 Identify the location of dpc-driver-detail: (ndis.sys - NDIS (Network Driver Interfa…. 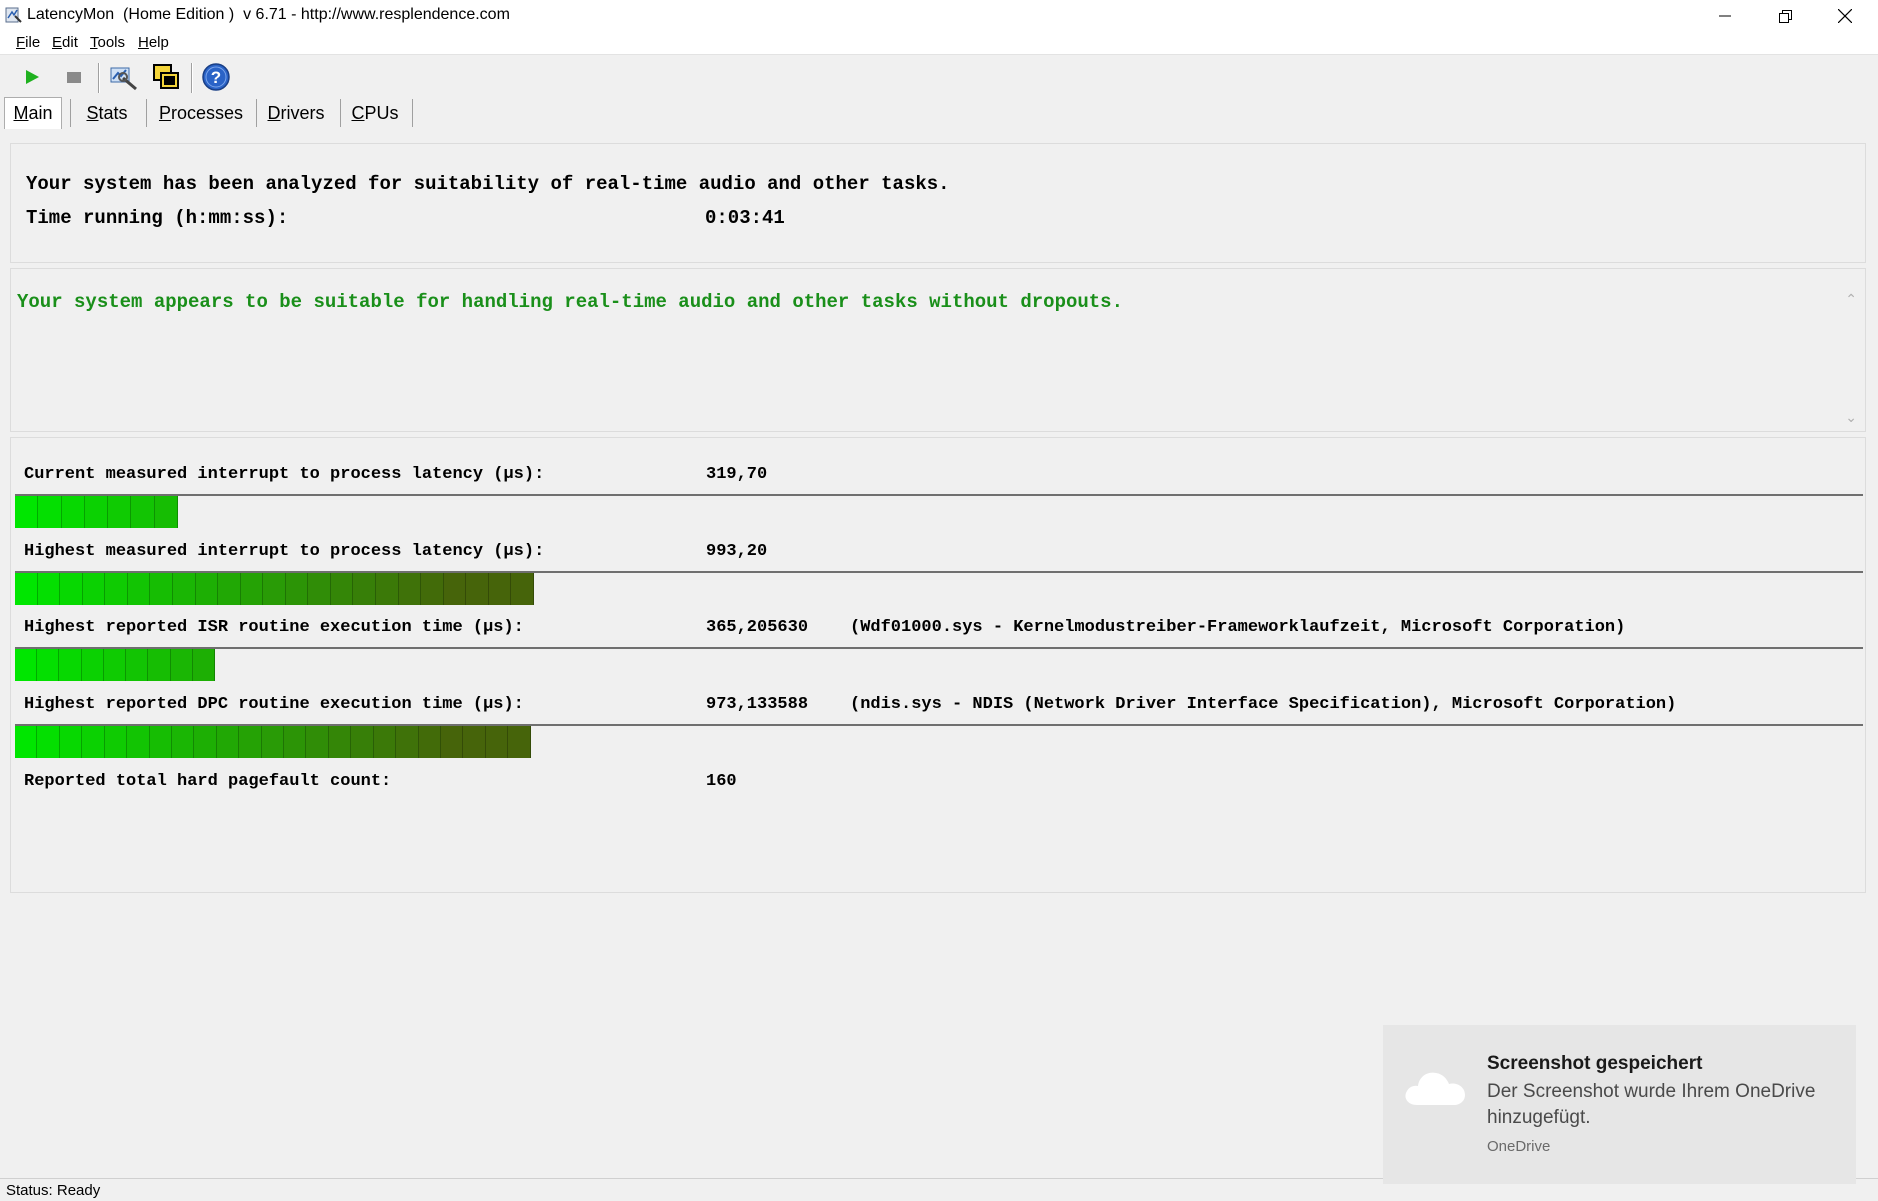
(1263, 704).